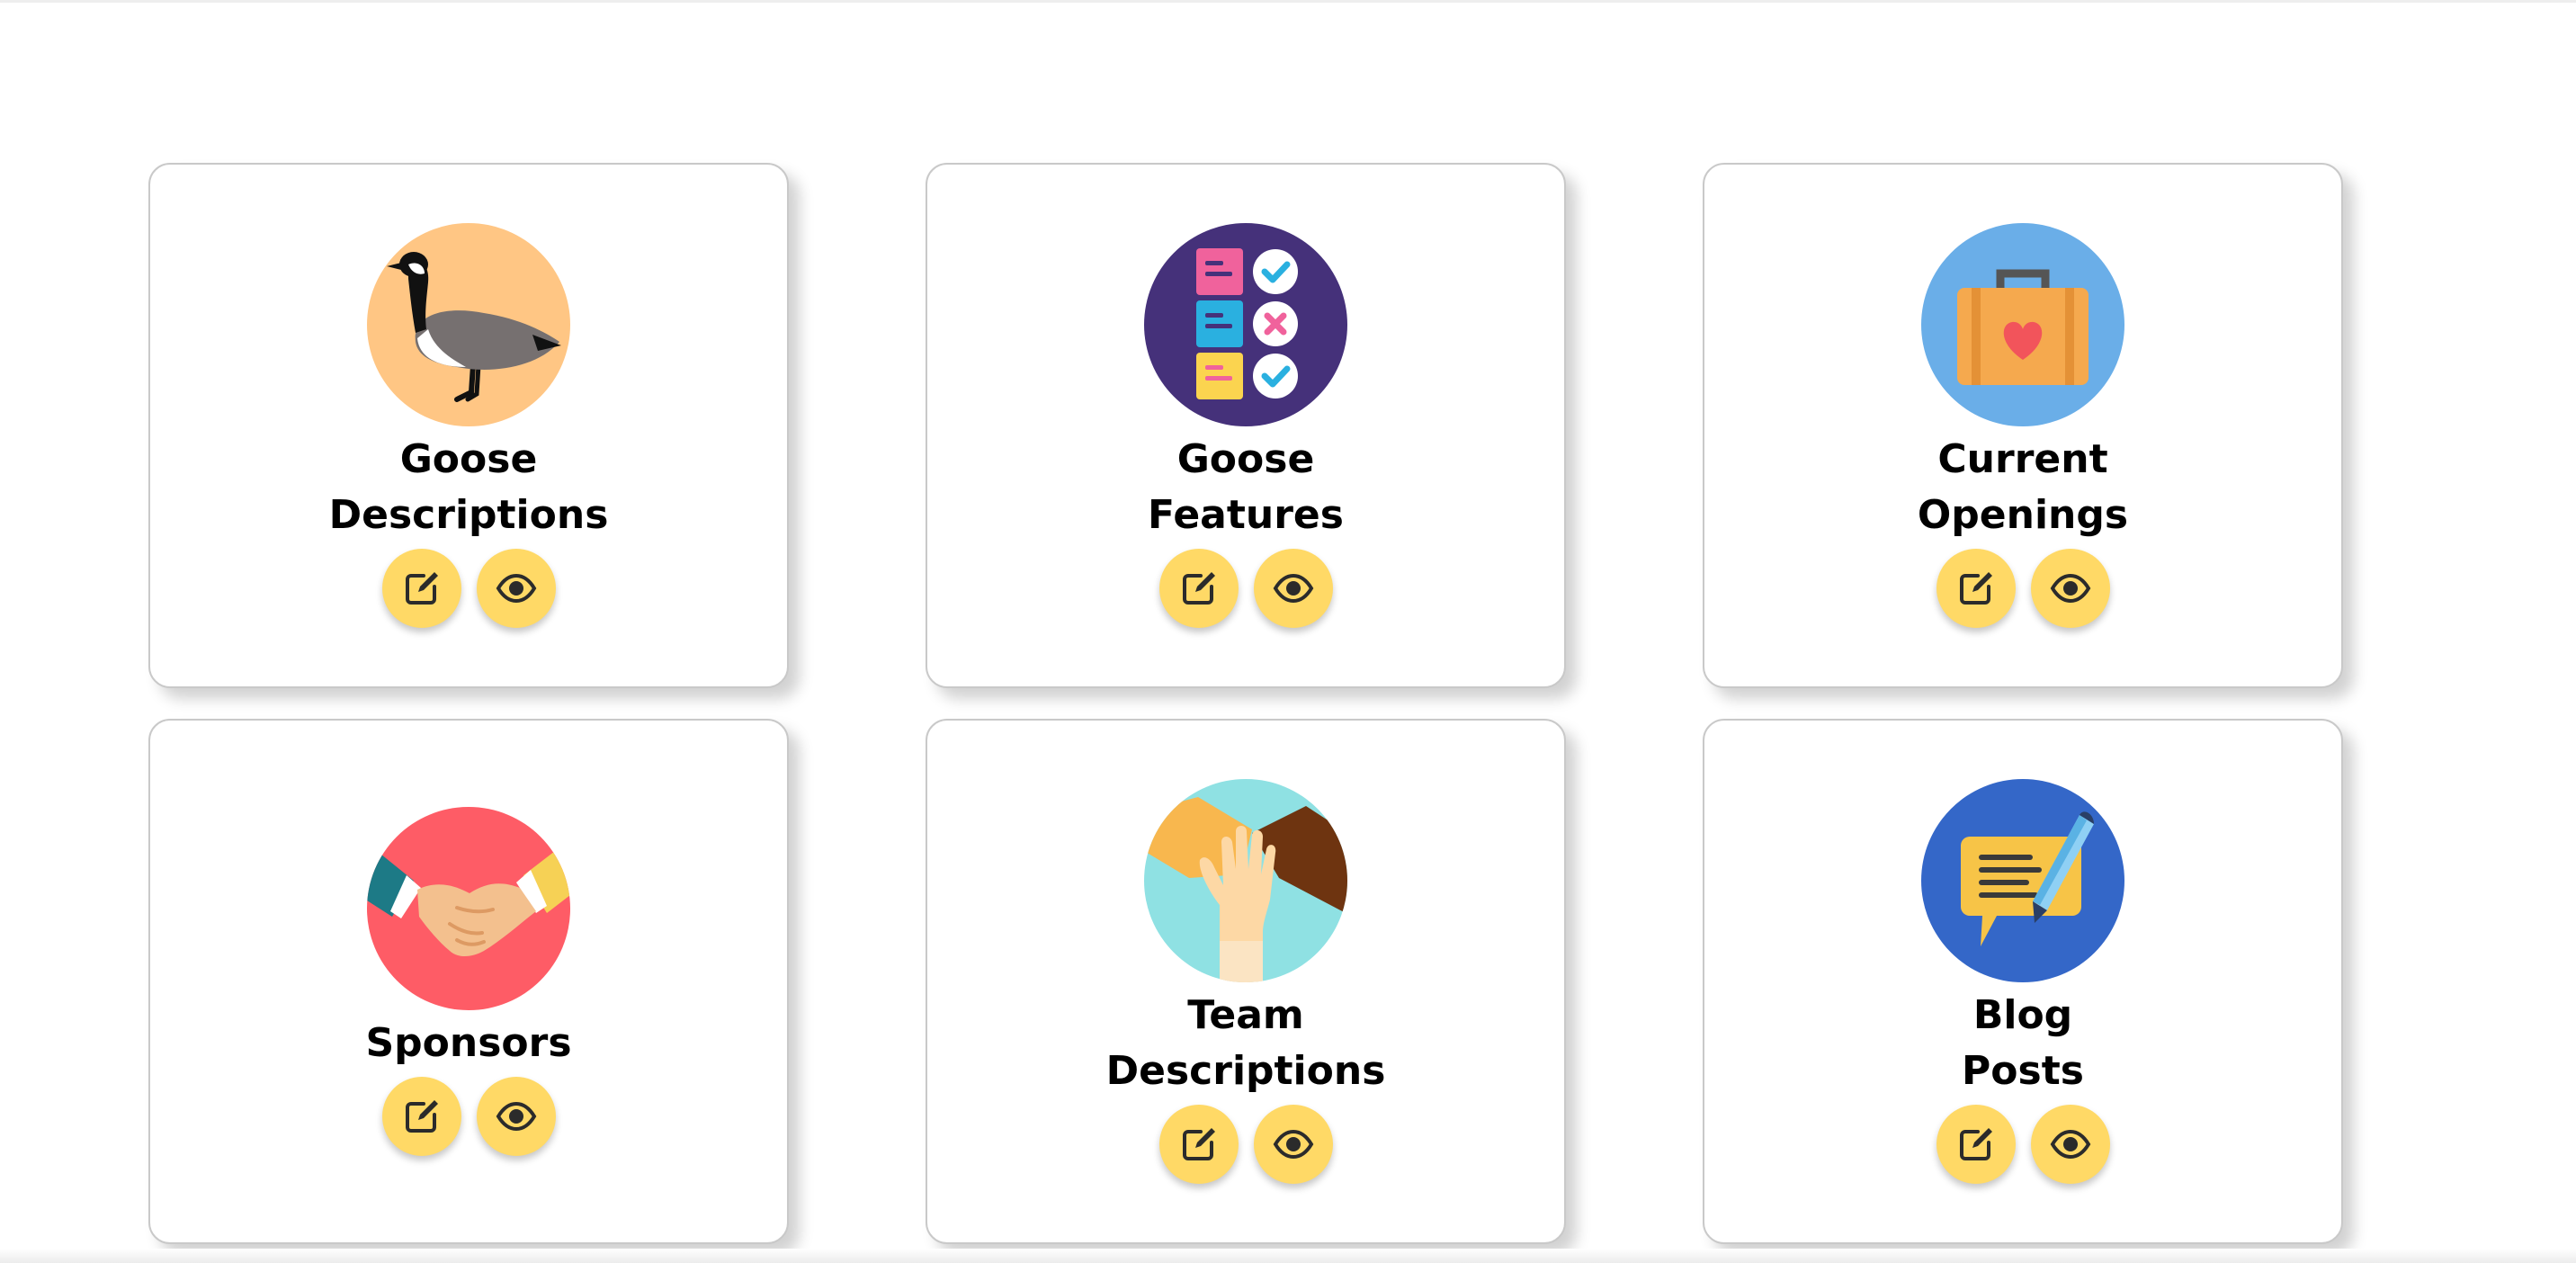 This screenshot has height=1263, width=2576. Describe the element at coordinates (1245, 880) in the screenshot. I see `team-hands-icon` at that location.